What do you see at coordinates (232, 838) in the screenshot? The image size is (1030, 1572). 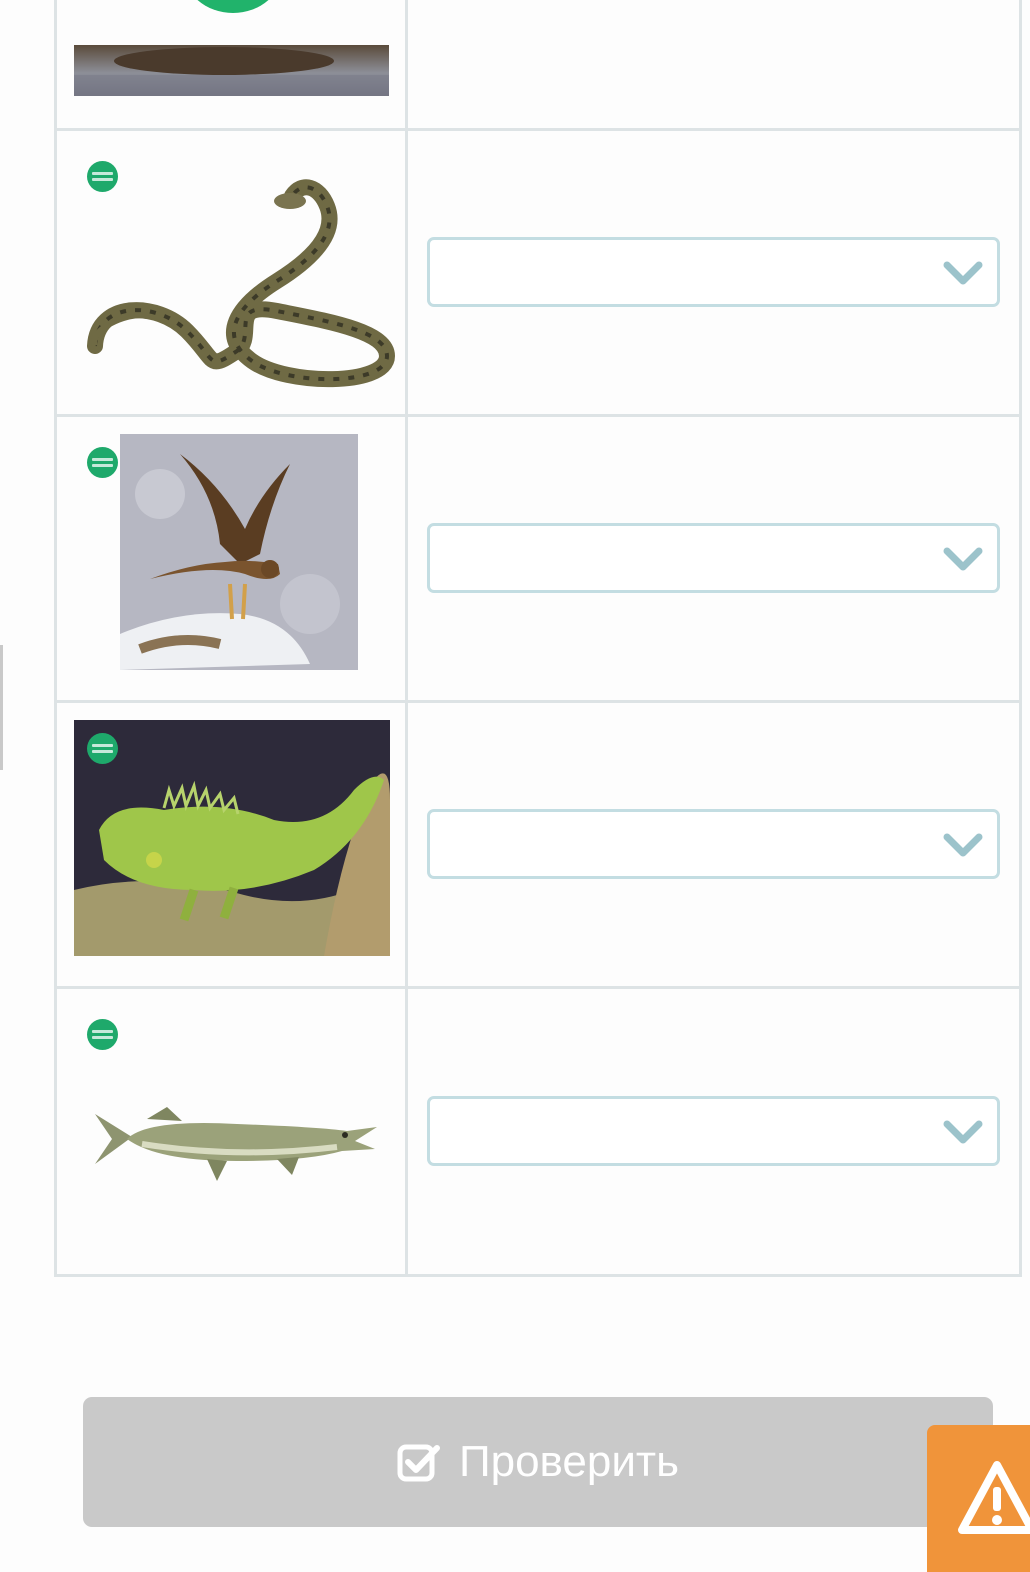 I see `iguana-icon` at bounding box center [232, 838].